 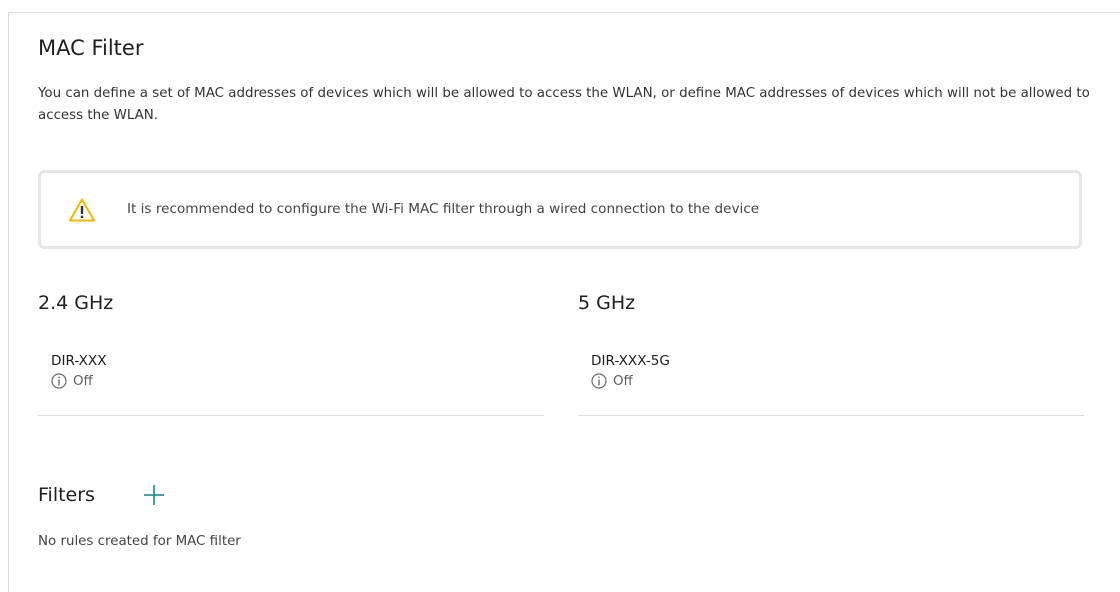 I want to click on band-section-2-4ghz: 2.4 GHz DIR-XXX Off, so click(x=291, y=354).